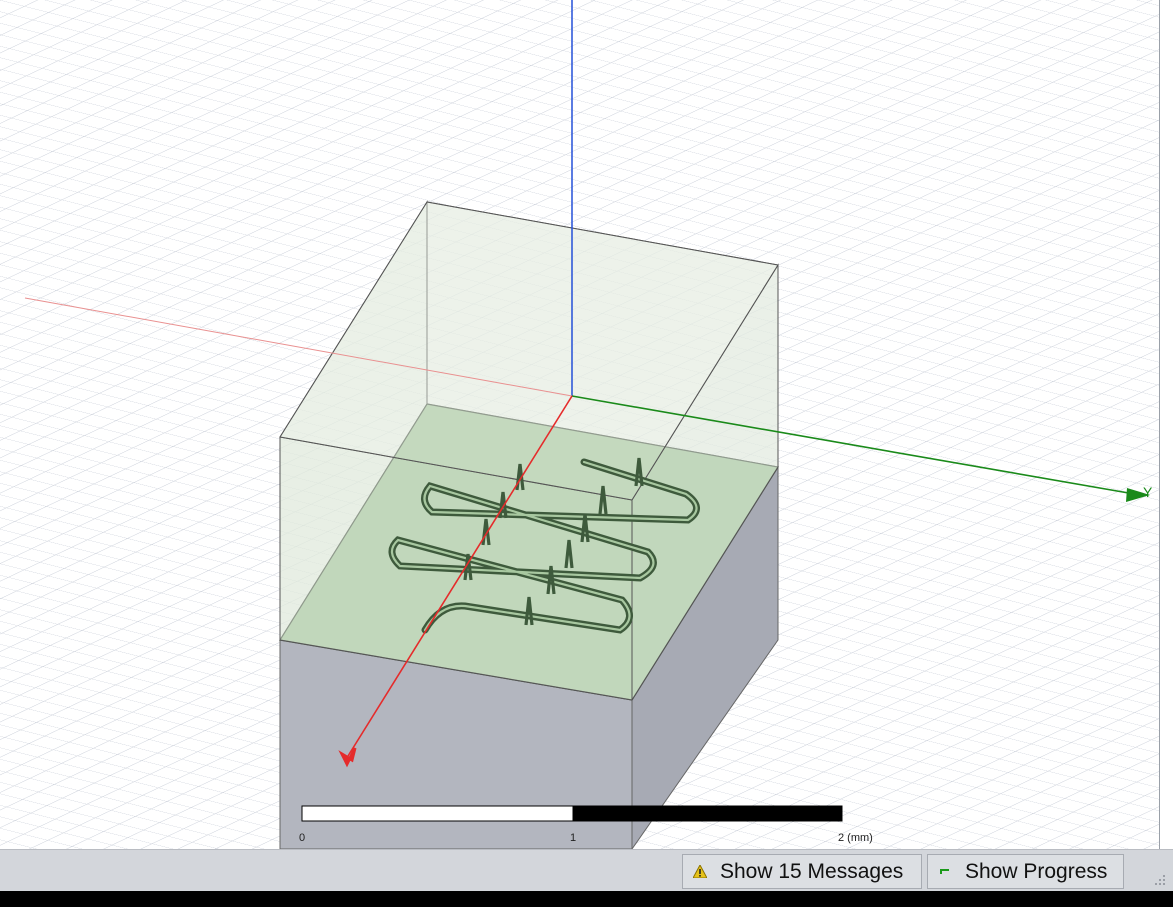 The image size is (1173, 907). Describe the element at coordinates (812, 871) in the screenshot. I see `show-messages-label: Show 15 Messages` at that location.